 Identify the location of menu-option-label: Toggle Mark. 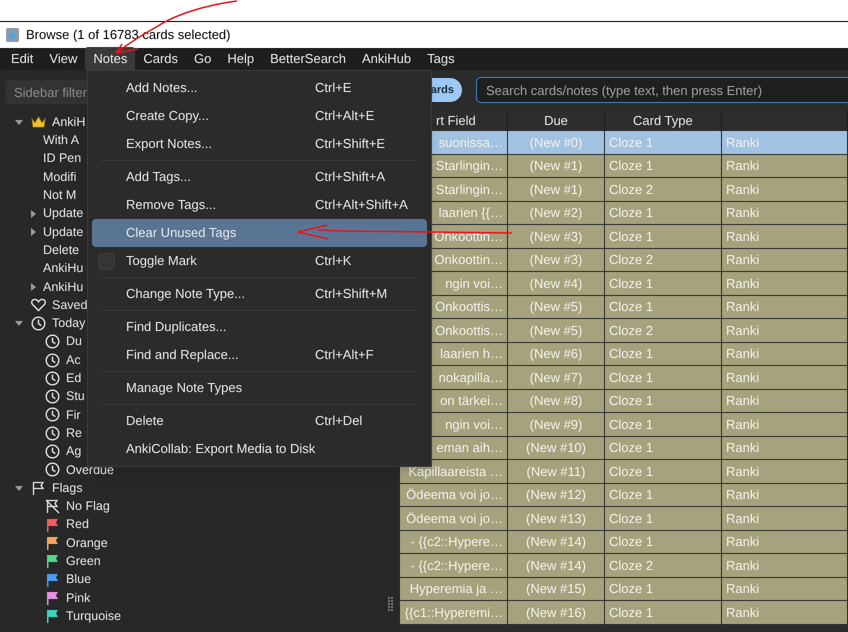
(161, 261).